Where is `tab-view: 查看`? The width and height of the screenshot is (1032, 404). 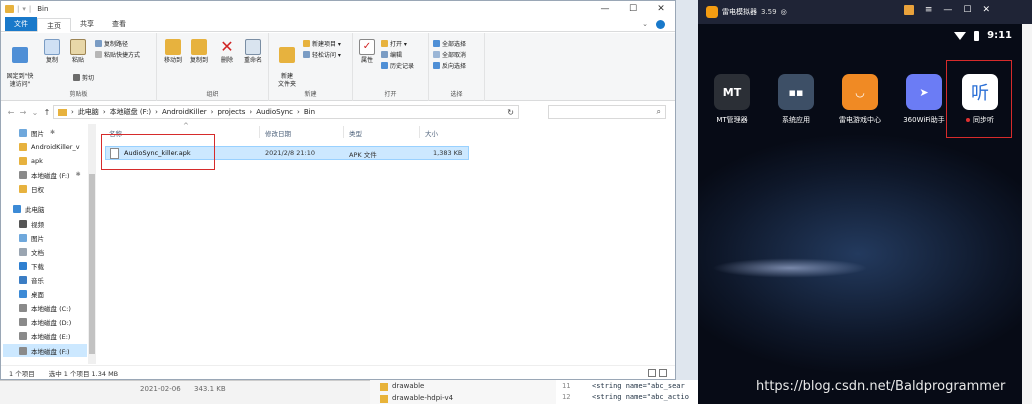 tab-view: 查看 is located at coordinates (119, 24).